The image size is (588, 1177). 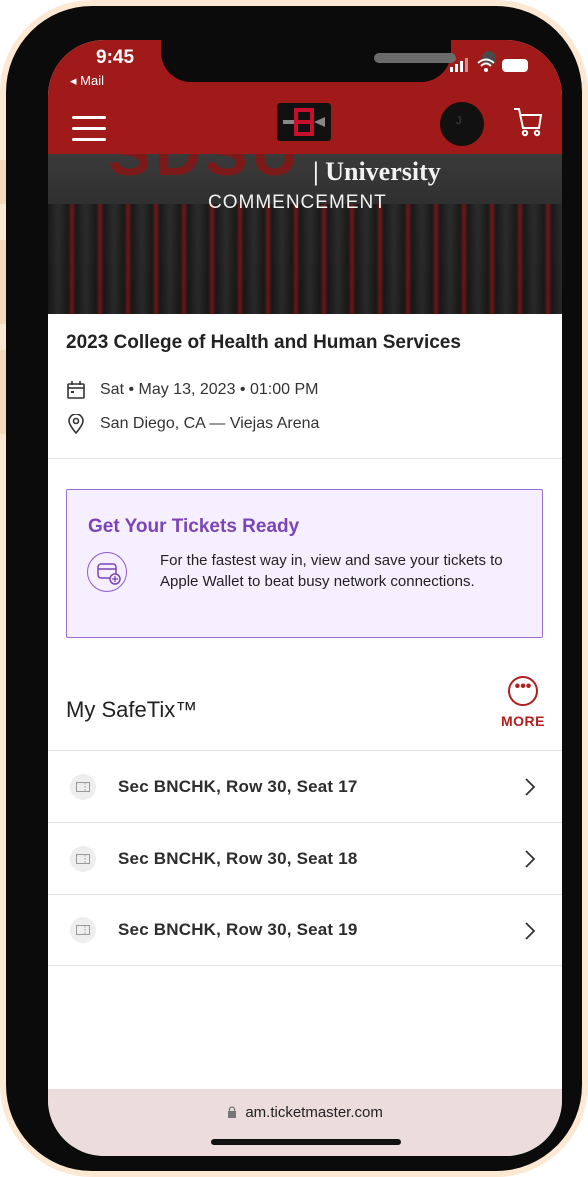 What do you see at coordinates (194, 526) in the screenshot?
I see `promo-title: Get Your Tickets Ready` at bounding box center [194, 526].